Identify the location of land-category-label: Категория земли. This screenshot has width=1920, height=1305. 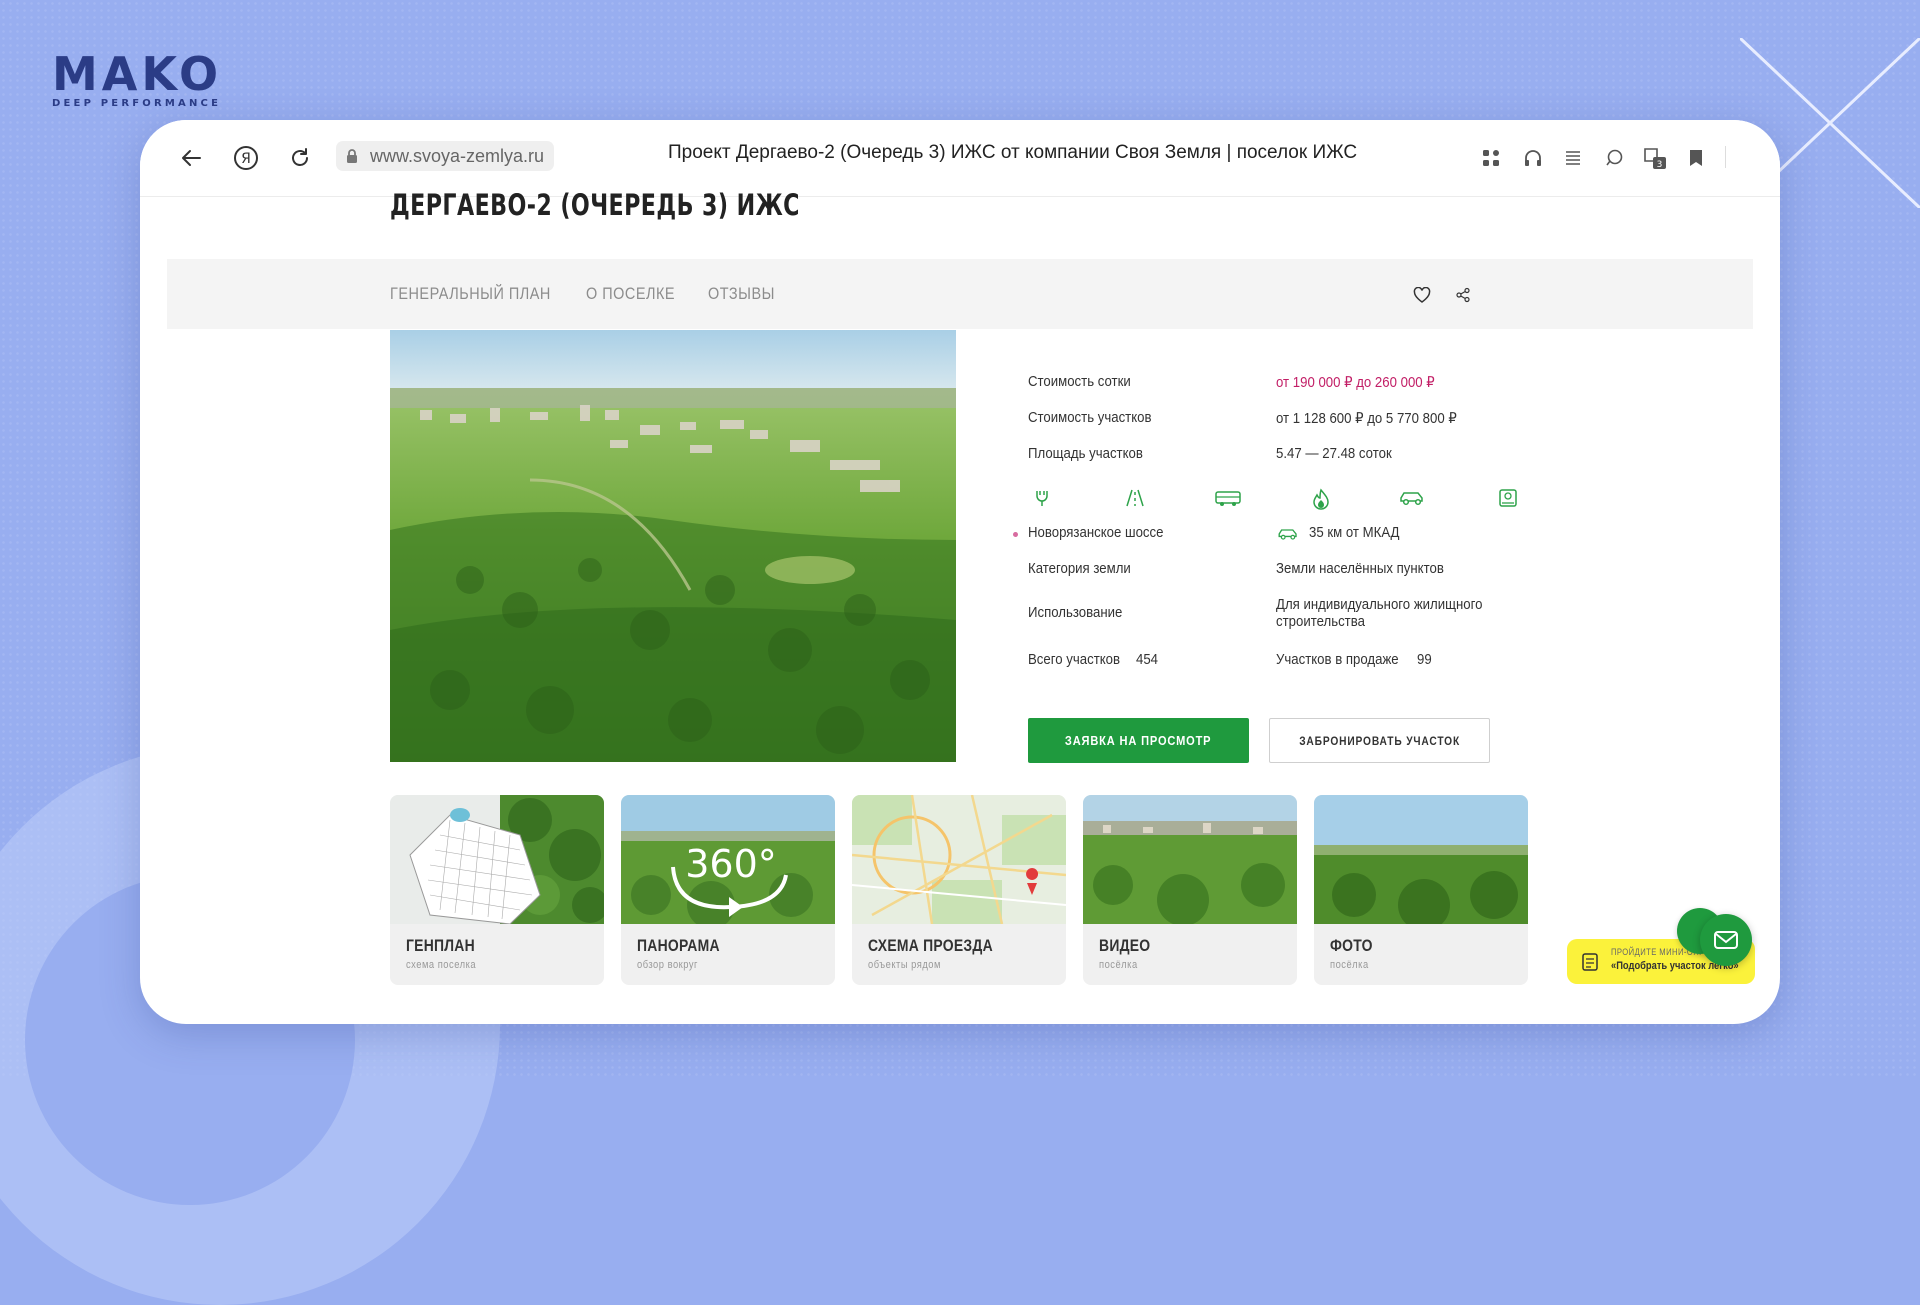
(1079, 568).